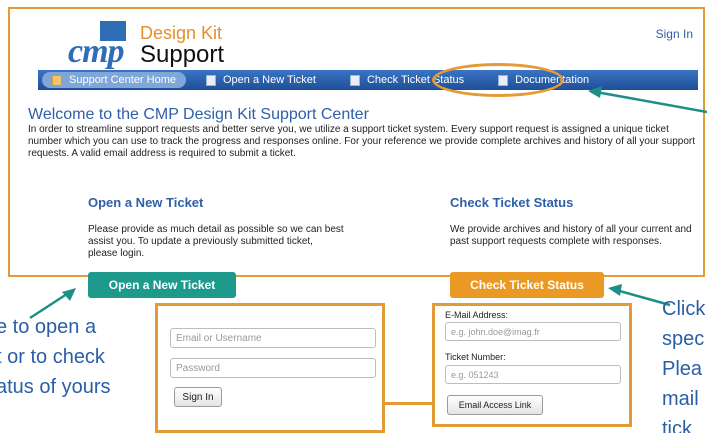 The width and height of the screenshot is (707, 433). I want to click on annotation-left-line-3: atus of yours, so click(55, 387).